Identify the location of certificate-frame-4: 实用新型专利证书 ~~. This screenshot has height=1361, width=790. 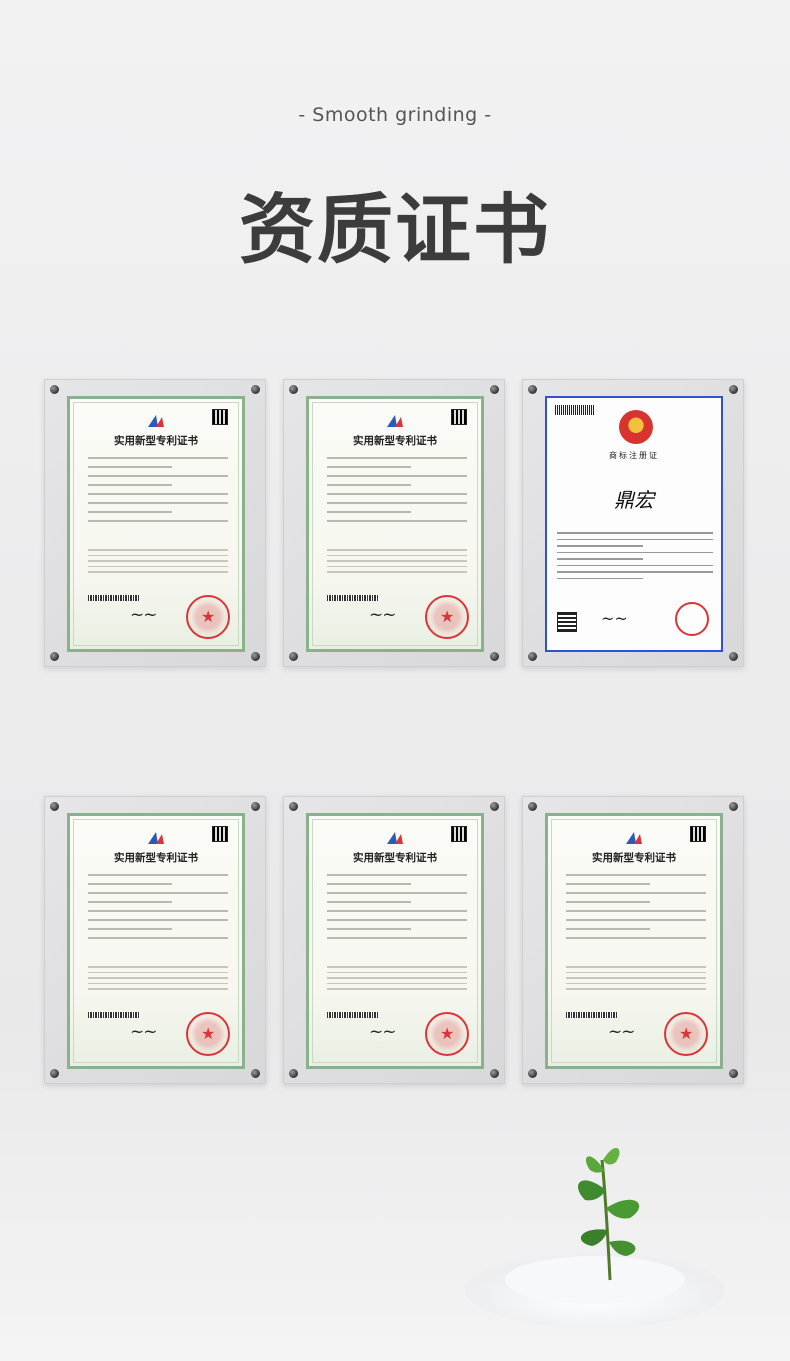
(155, 940).